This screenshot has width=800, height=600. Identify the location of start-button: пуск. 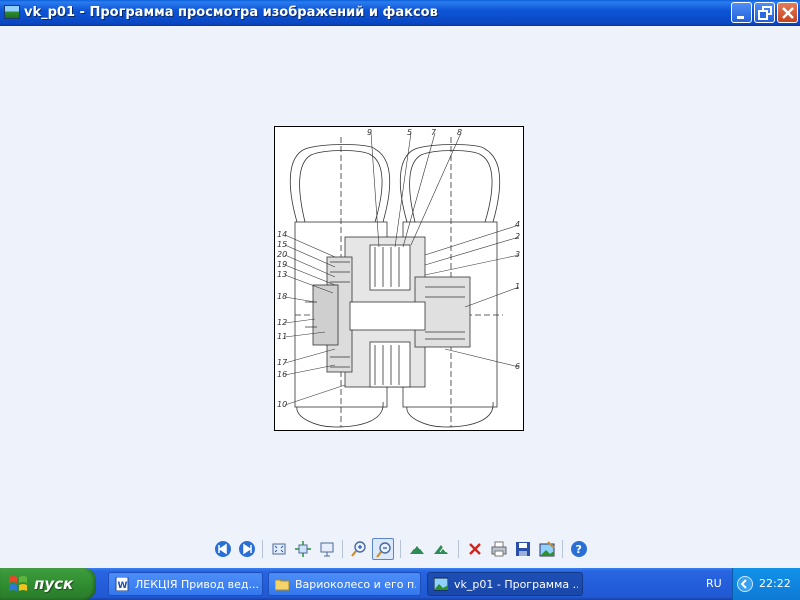
(48, 584).